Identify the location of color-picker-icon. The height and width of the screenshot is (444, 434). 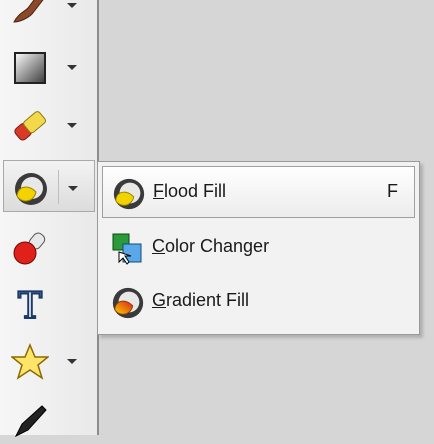
(30, 248).